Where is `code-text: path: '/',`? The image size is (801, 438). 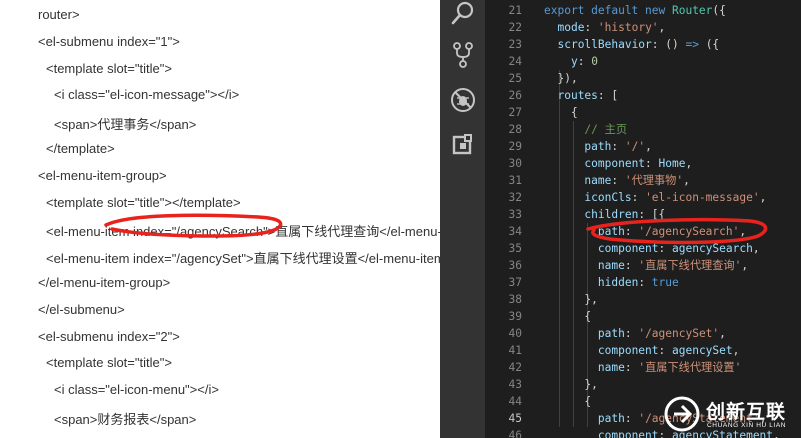
code-text: path: '/', is located at coordinates (597, 146).